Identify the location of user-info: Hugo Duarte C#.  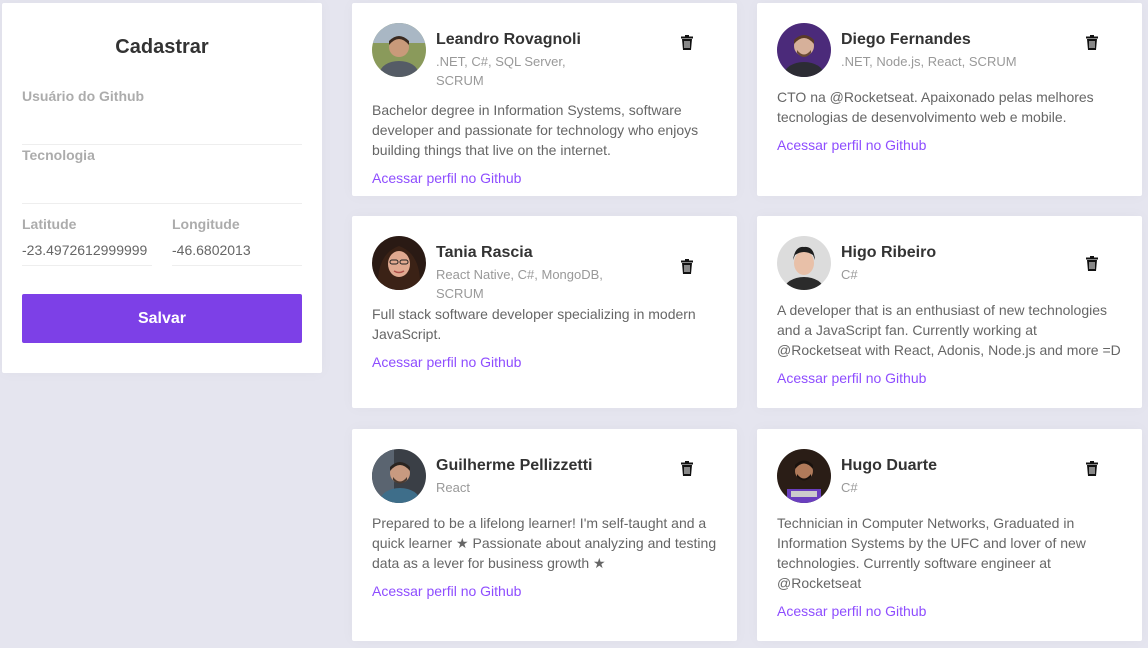
(931, 477).